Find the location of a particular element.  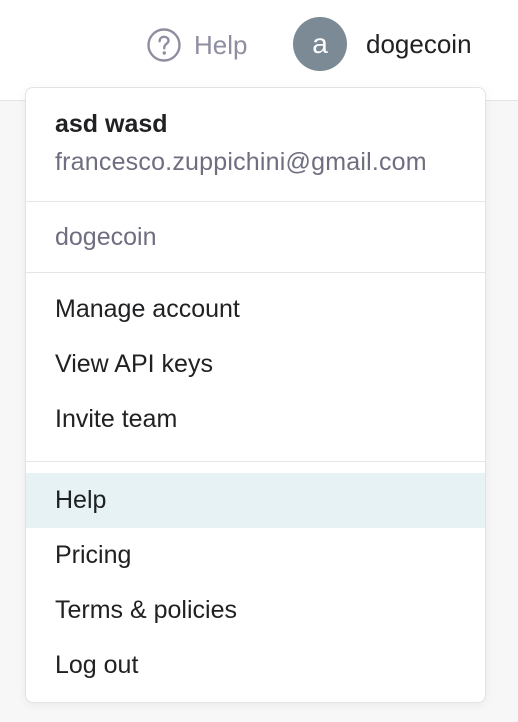

help-item: Help is located at coordinates (255, 500).